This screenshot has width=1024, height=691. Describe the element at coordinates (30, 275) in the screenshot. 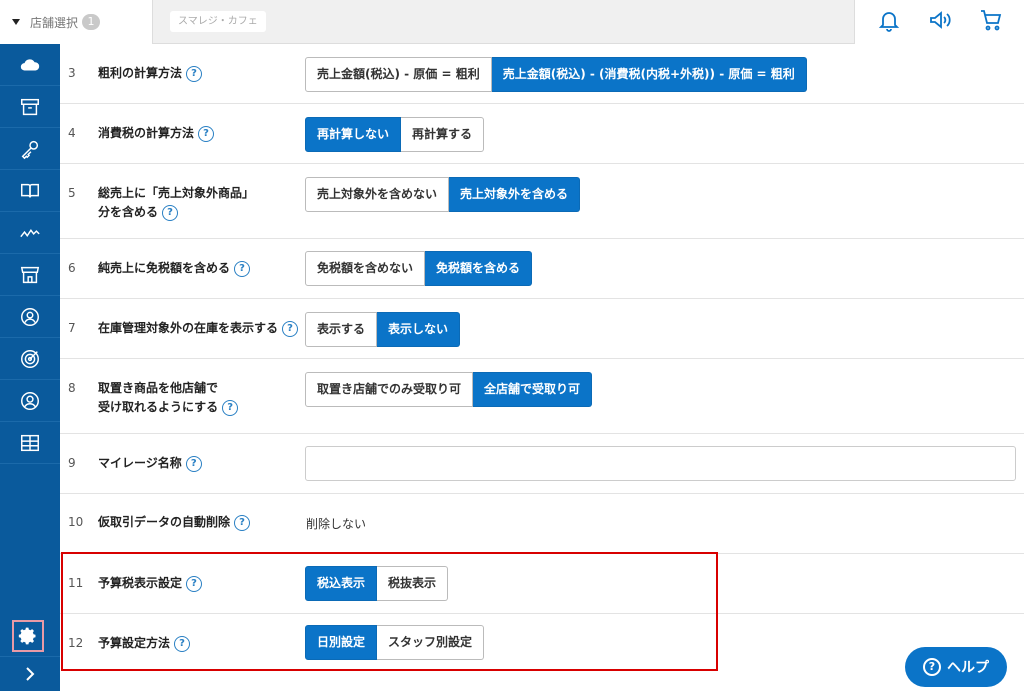

I see `store-icon` at that location.